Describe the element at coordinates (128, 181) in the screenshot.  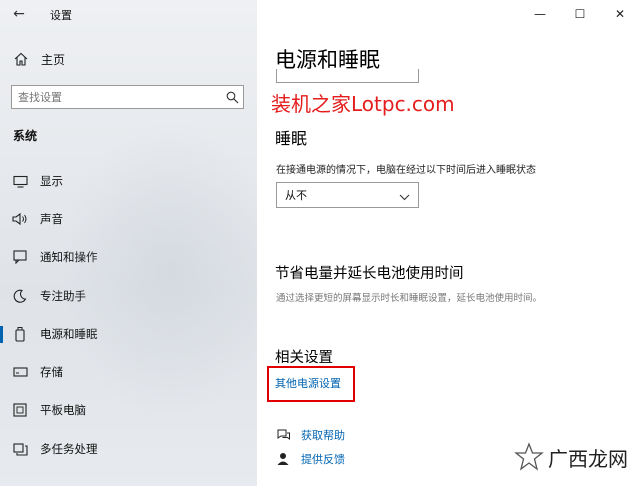
I see `sidebar-item-display: 显示` at that location.